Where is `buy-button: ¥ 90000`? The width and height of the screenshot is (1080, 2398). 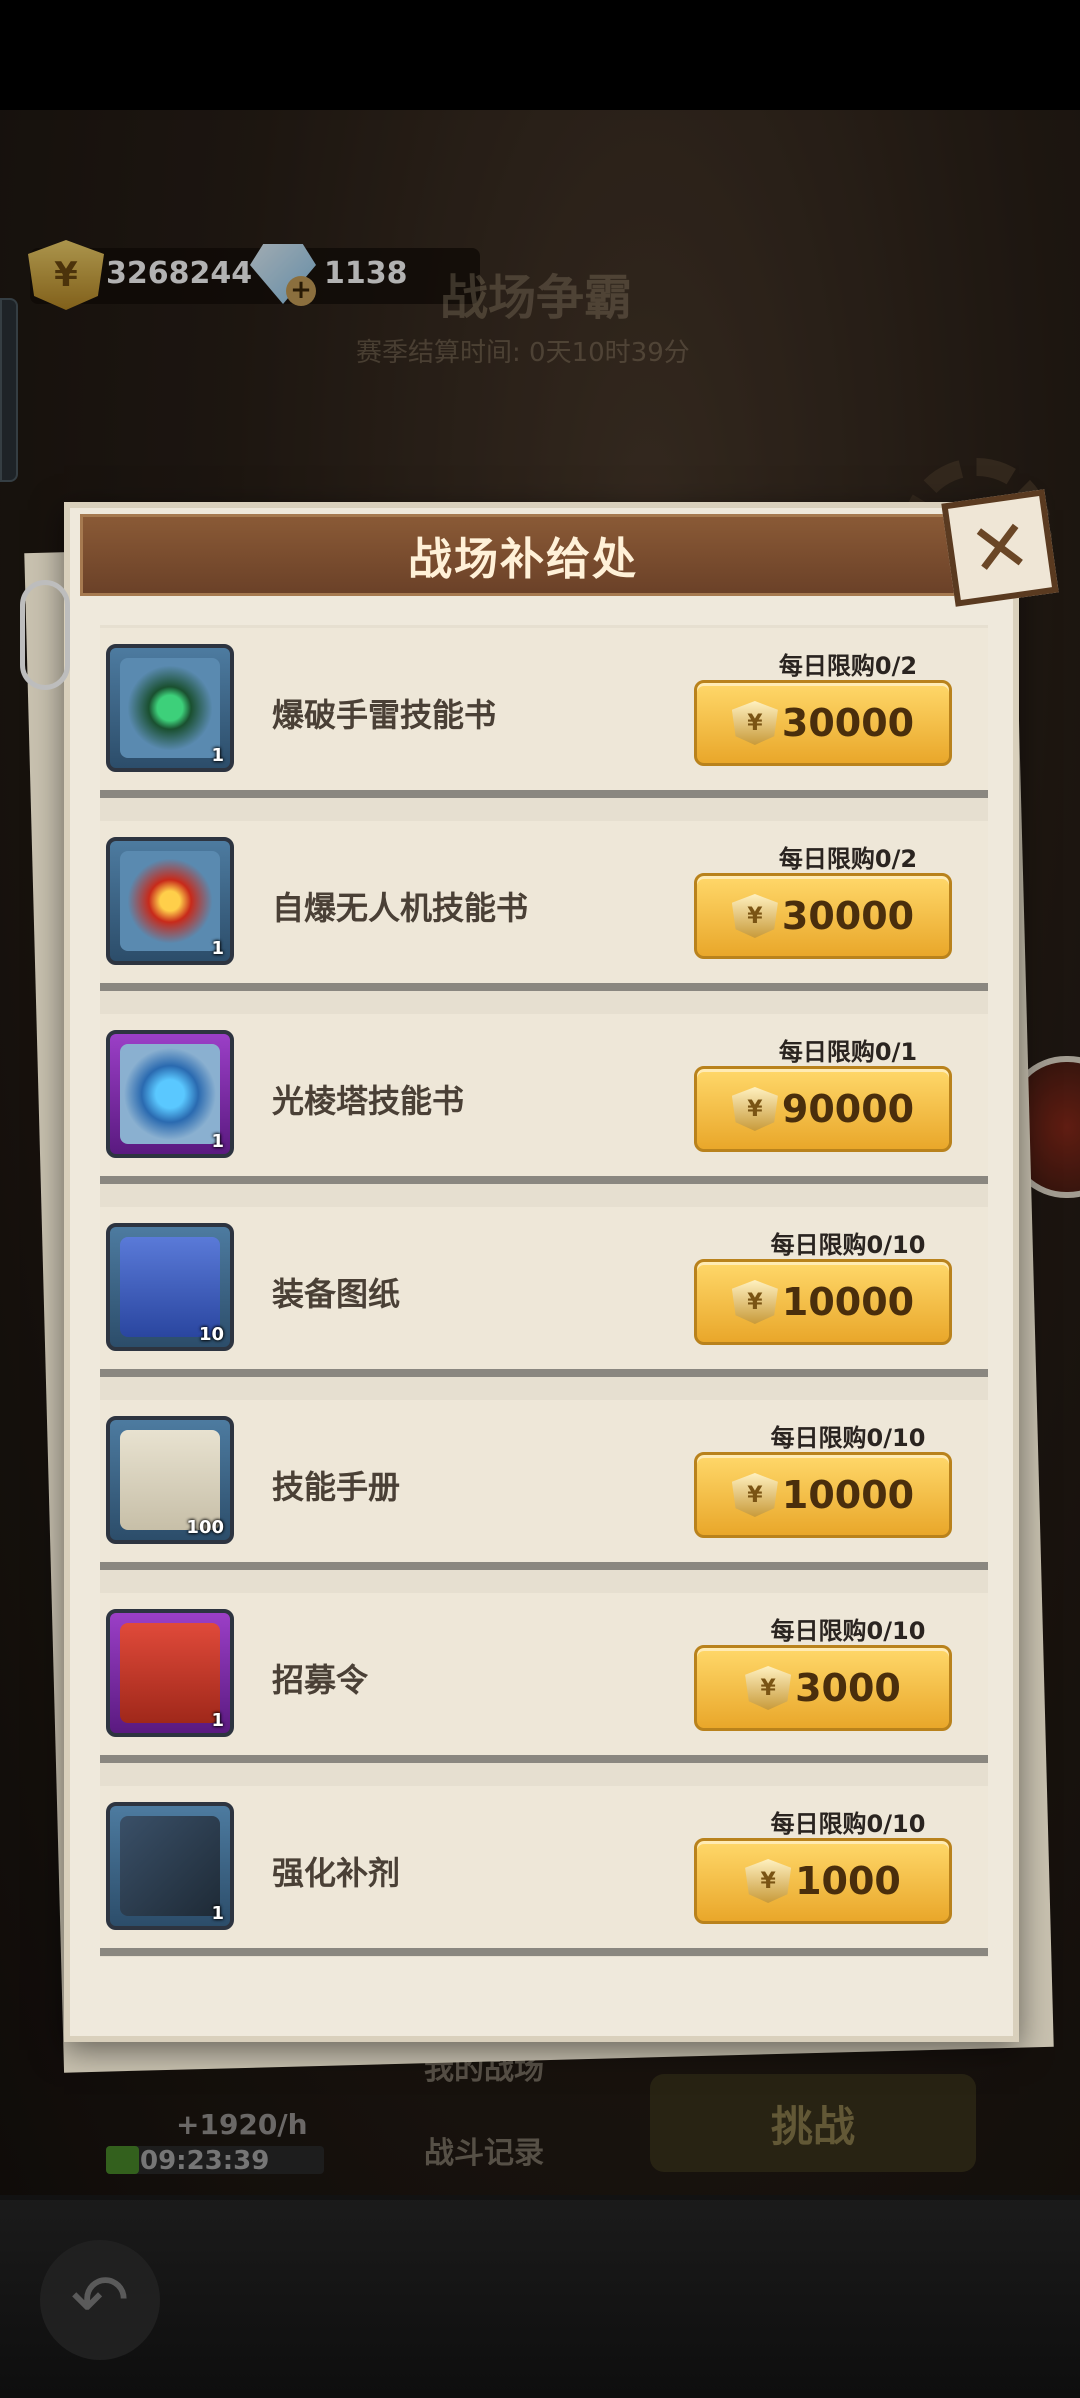
buy-button: ¥ 90000 is located at coordinates (823, 1109).